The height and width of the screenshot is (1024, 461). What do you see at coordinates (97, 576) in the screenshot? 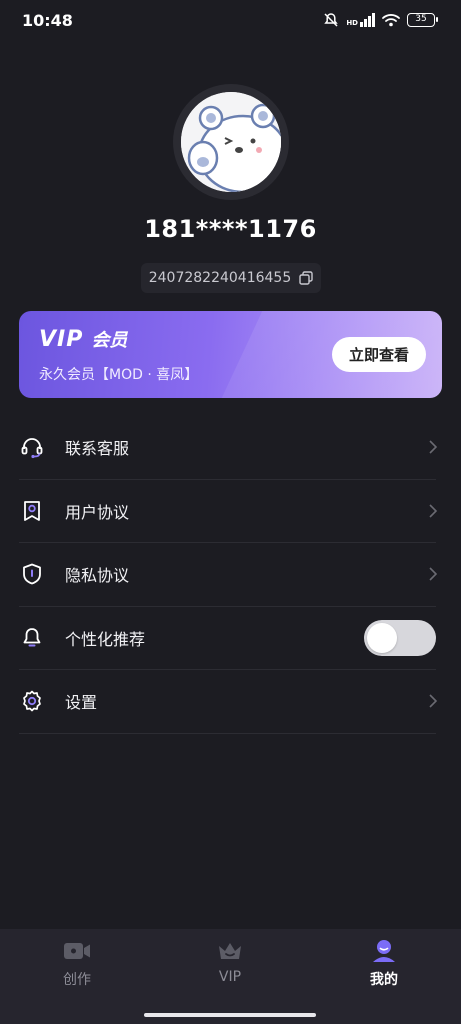
I see `menu-item-label: 隐私协议` at bounding box center [97, 576].